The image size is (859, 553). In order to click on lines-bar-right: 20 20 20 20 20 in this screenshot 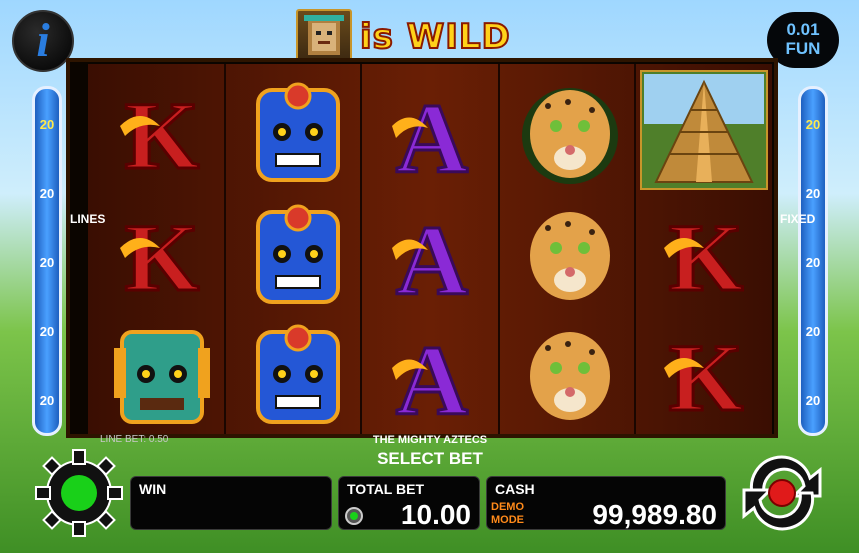, I will do `click(813, 261)`.